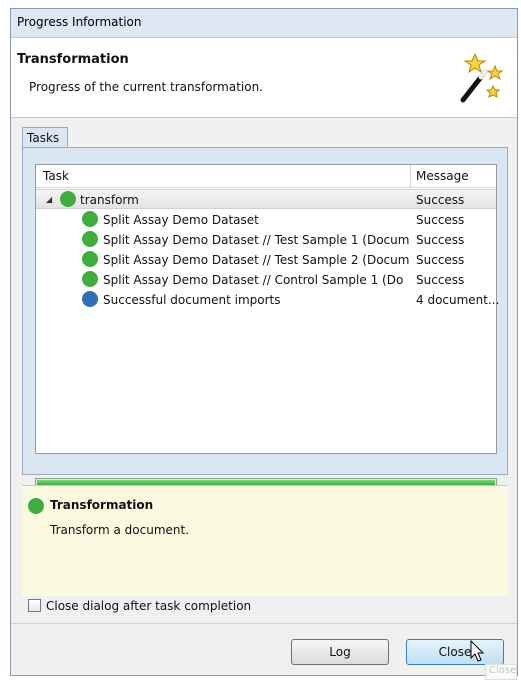  What do you see at coordinates (73, 59) in the screenshot?
I see `header-title: Transformation` at bounding box center [73, 59].